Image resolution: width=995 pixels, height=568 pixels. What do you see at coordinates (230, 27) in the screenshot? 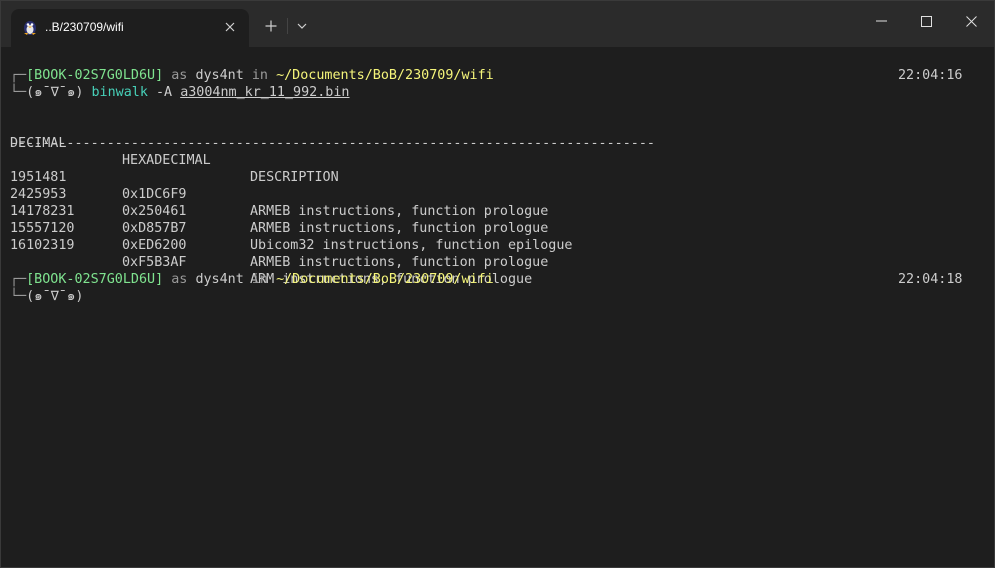
I see `close-tab-icon` at bounding box center [230, 27].